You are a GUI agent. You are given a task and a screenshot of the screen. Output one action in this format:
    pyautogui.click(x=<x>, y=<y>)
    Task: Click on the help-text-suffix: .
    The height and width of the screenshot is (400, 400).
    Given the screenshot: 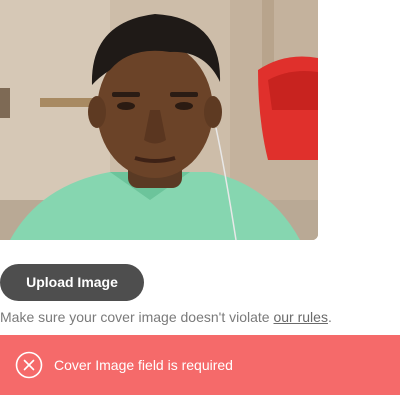 What is the action you would take?
    pyautogui.click(x=329, y=317)
    